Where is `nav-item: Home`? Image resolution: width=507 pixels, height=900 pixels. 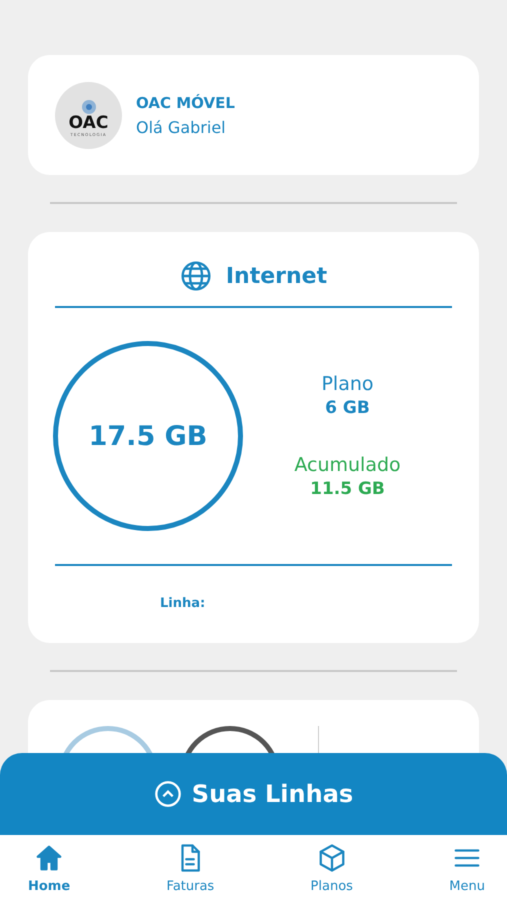 nav-item: Home is located at coordinates (49, 871).